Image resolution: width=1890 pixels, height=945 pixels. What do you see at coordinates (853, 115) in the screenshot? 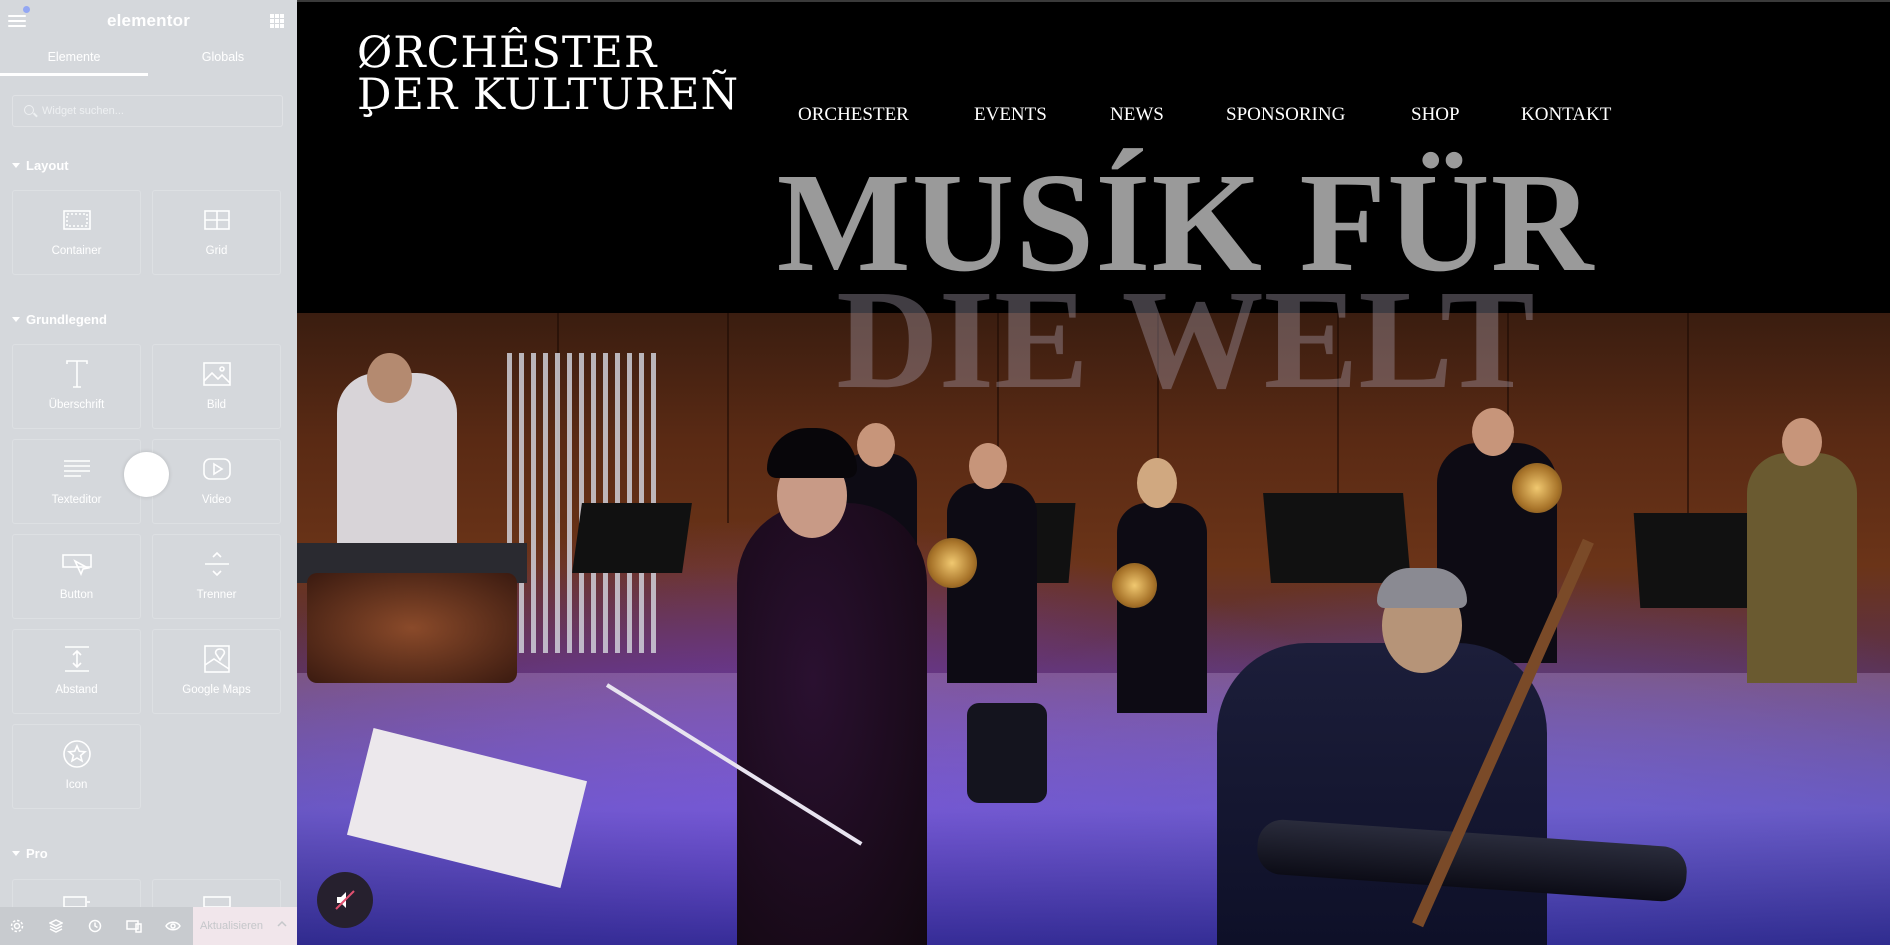
I see `nav-item-orchester: ORCHESTER` at bounding box center [853, 115].